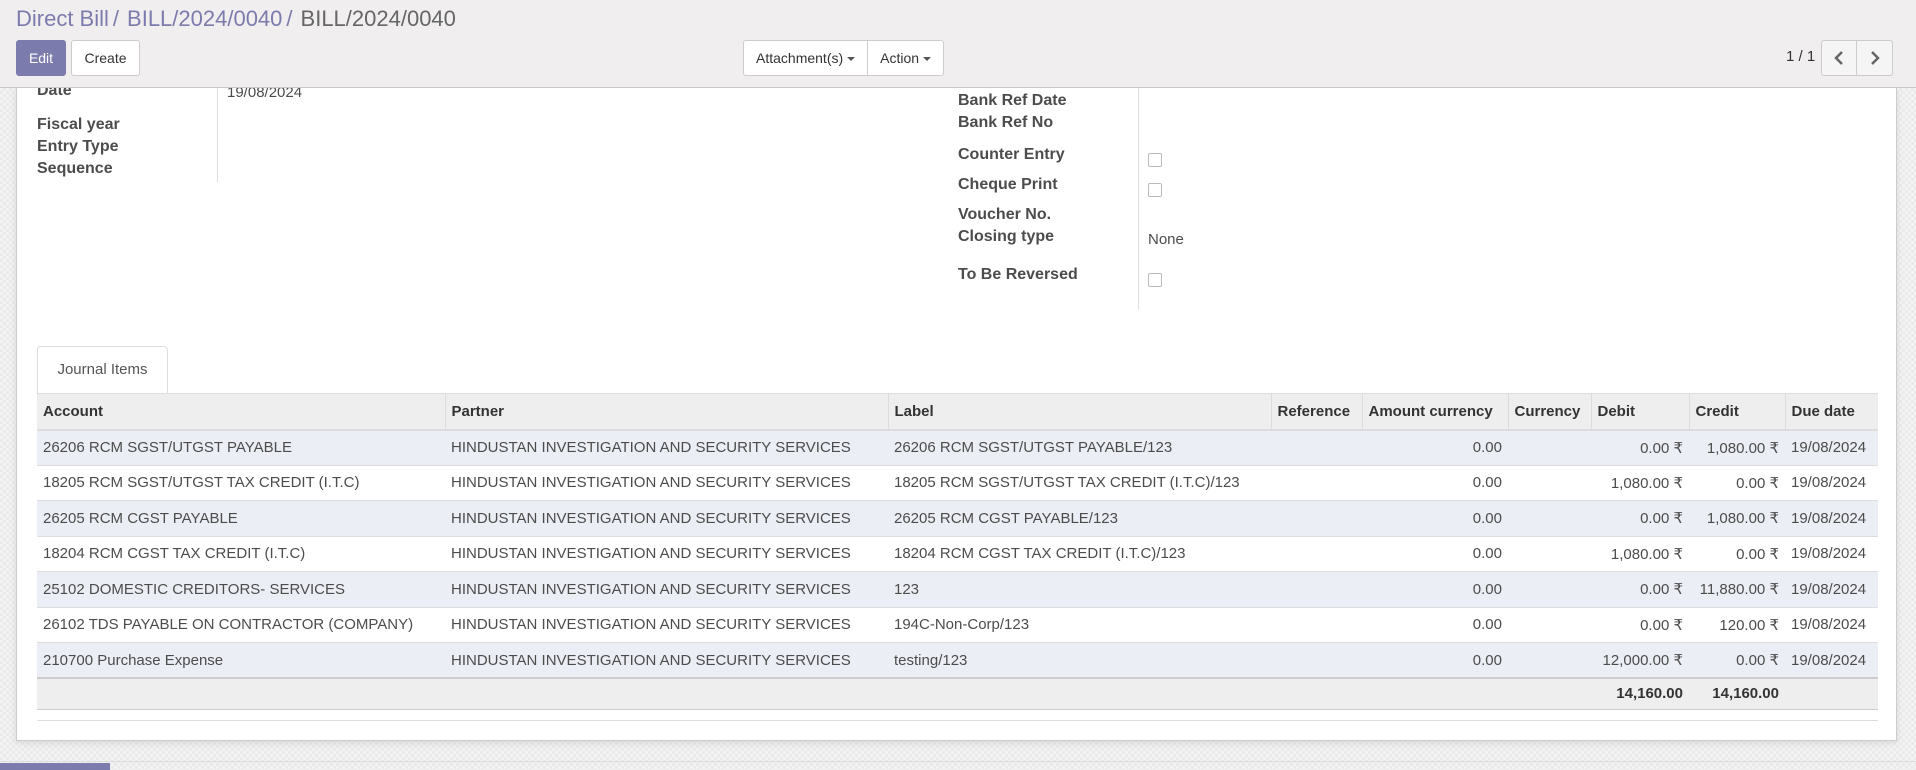 The width and height of the screenshot is (1916, 770). I want to click on edit-button: Edit, so click(41, 58).